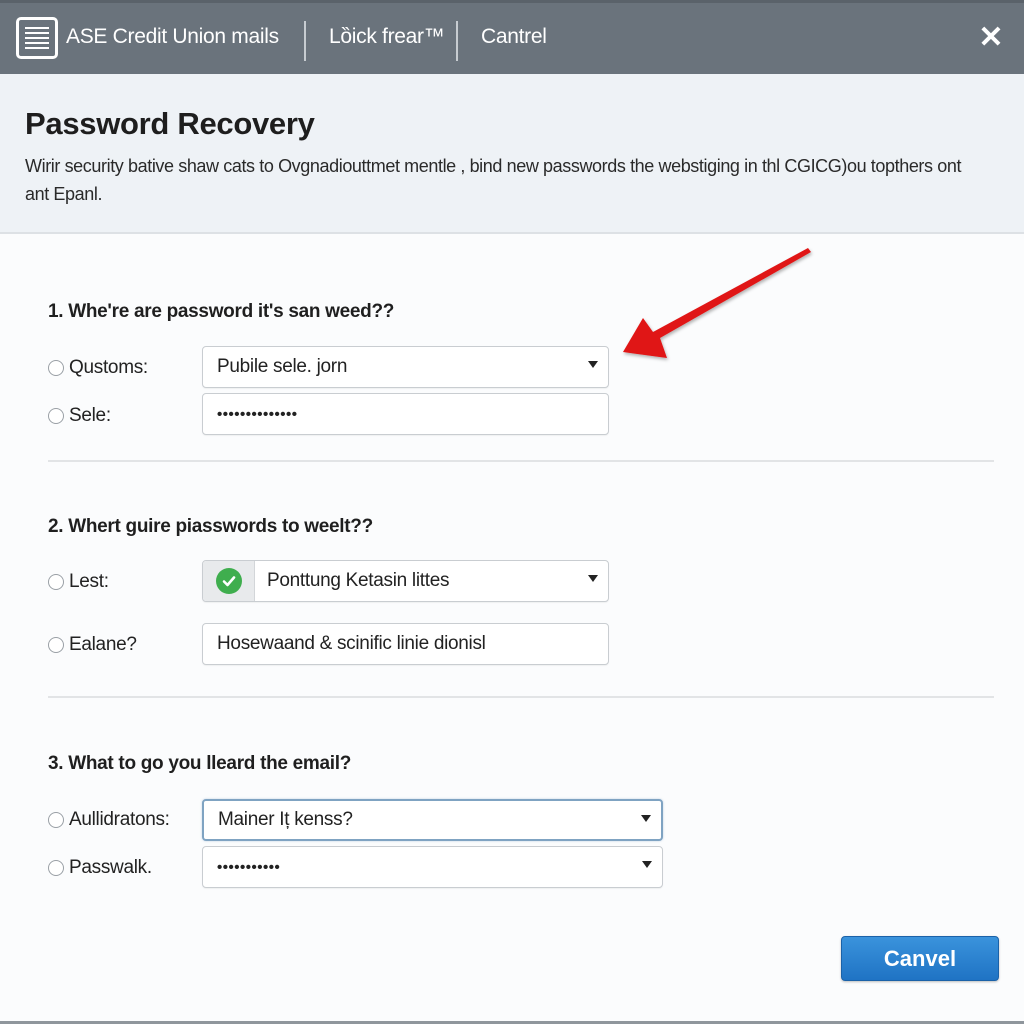 The width and height of the screenshot is (1024, 1024). What do you see at coordinates (89, 581) in the screenshot?
I see `radio-label: Lest:` at bounding box center [89, 581].